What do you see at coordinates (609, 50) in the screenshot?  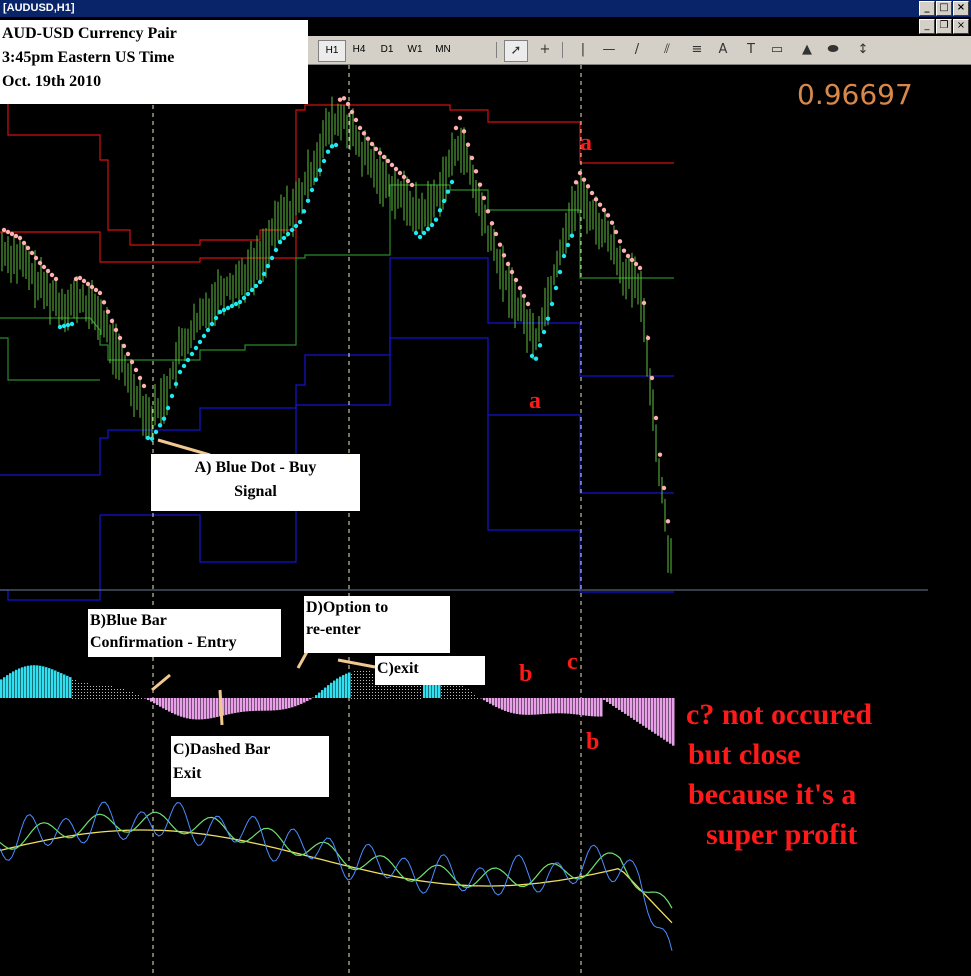 I see `horizontal-line-icon: —` at bounding box center [609, 50].